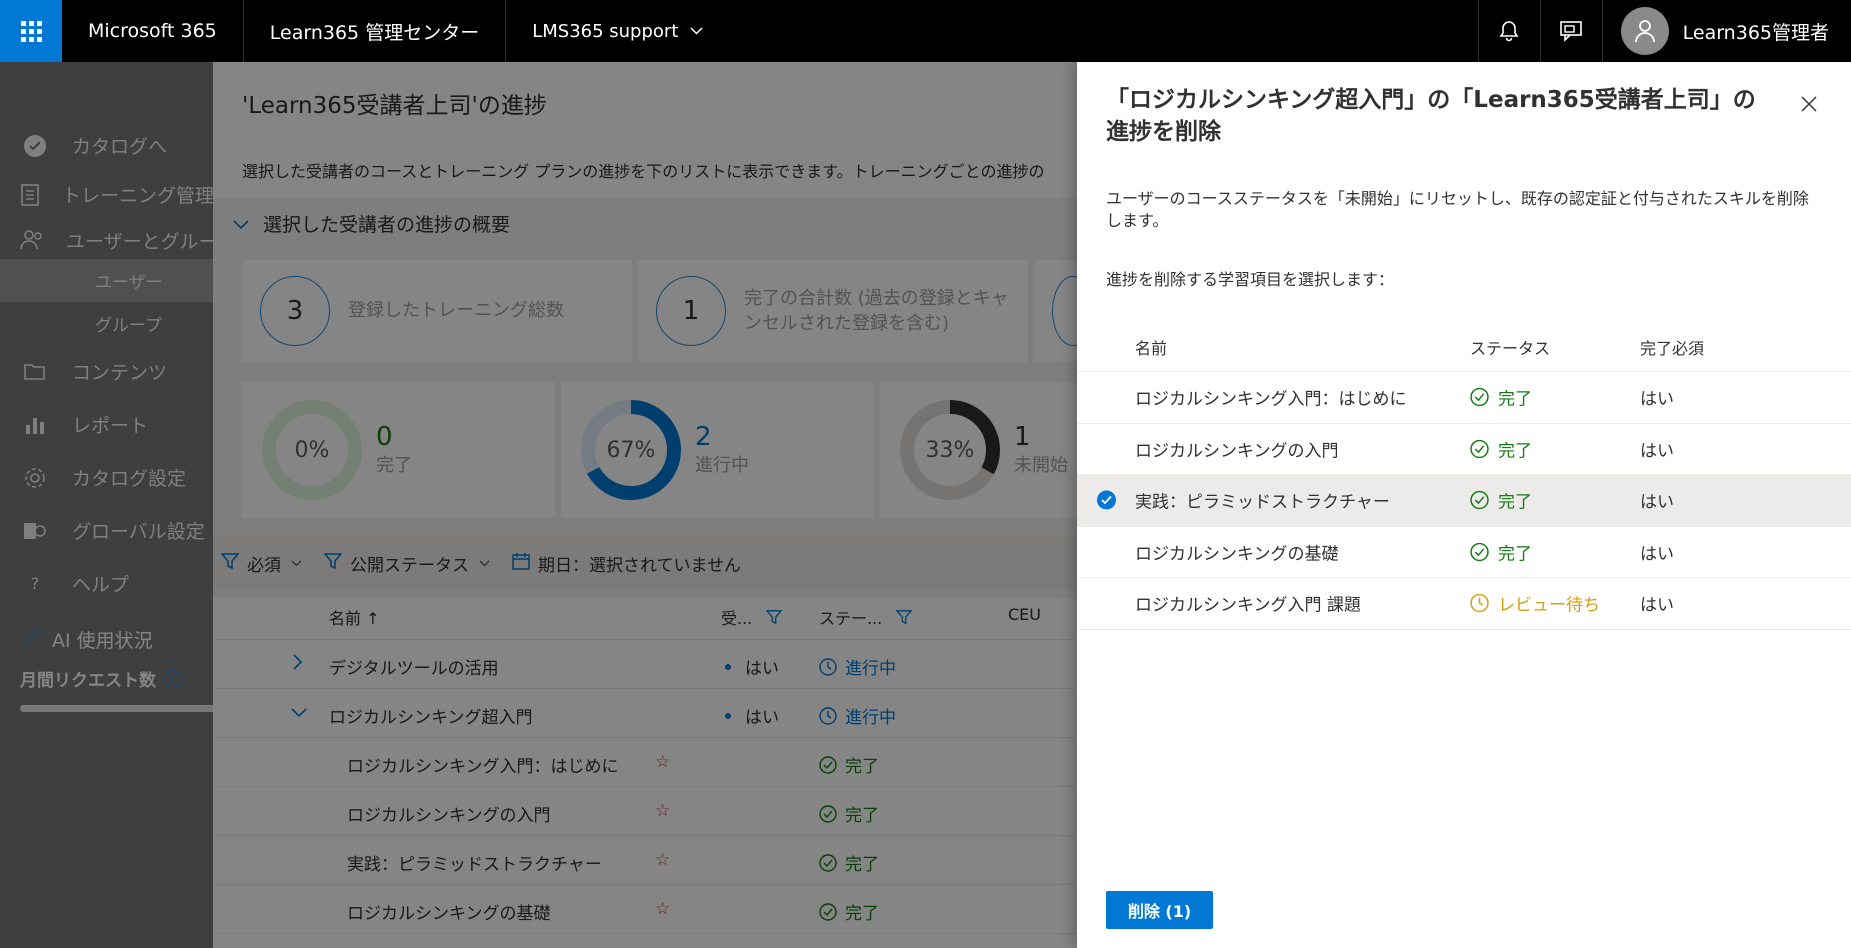 This screenshot has height=948, width=1851. I want to click on user-name: Learn365管理者, so click(1755, 32).